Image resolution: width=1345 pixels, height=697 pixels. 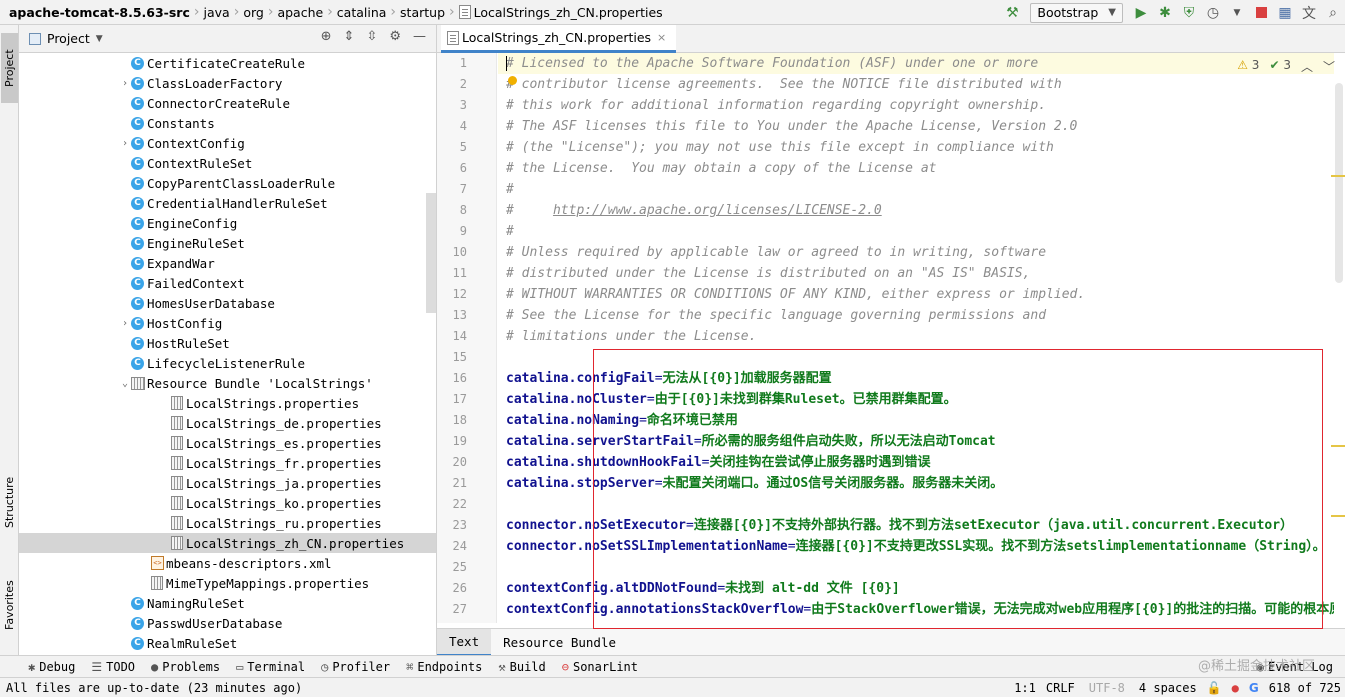 What do you see at coordinates (227, 523) in the screenshot?
I see `tree-item: LocalStrings_ru.properties` at bounding box center [227, 523].